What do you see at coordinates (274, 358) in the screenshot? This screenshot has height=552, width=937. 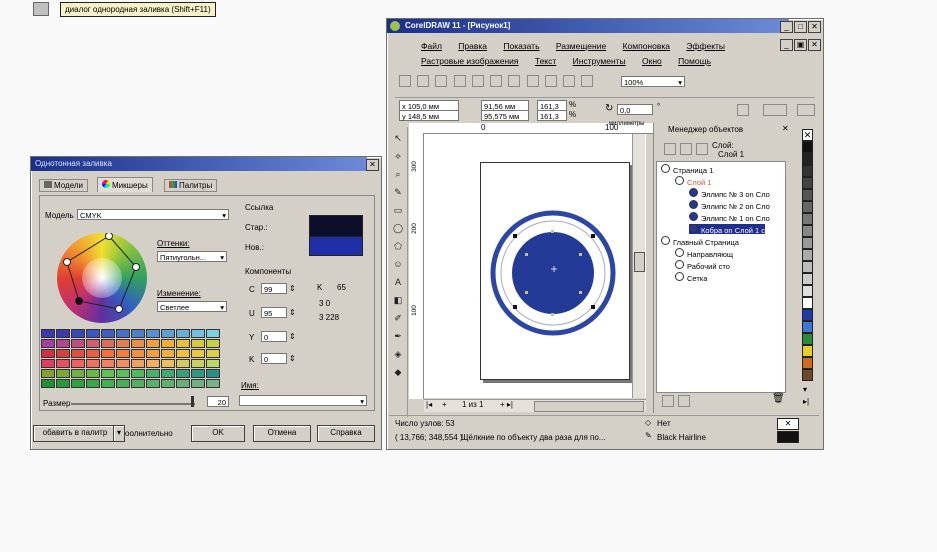 I see `component-k-input: 0` at bounding box center [274, 358].